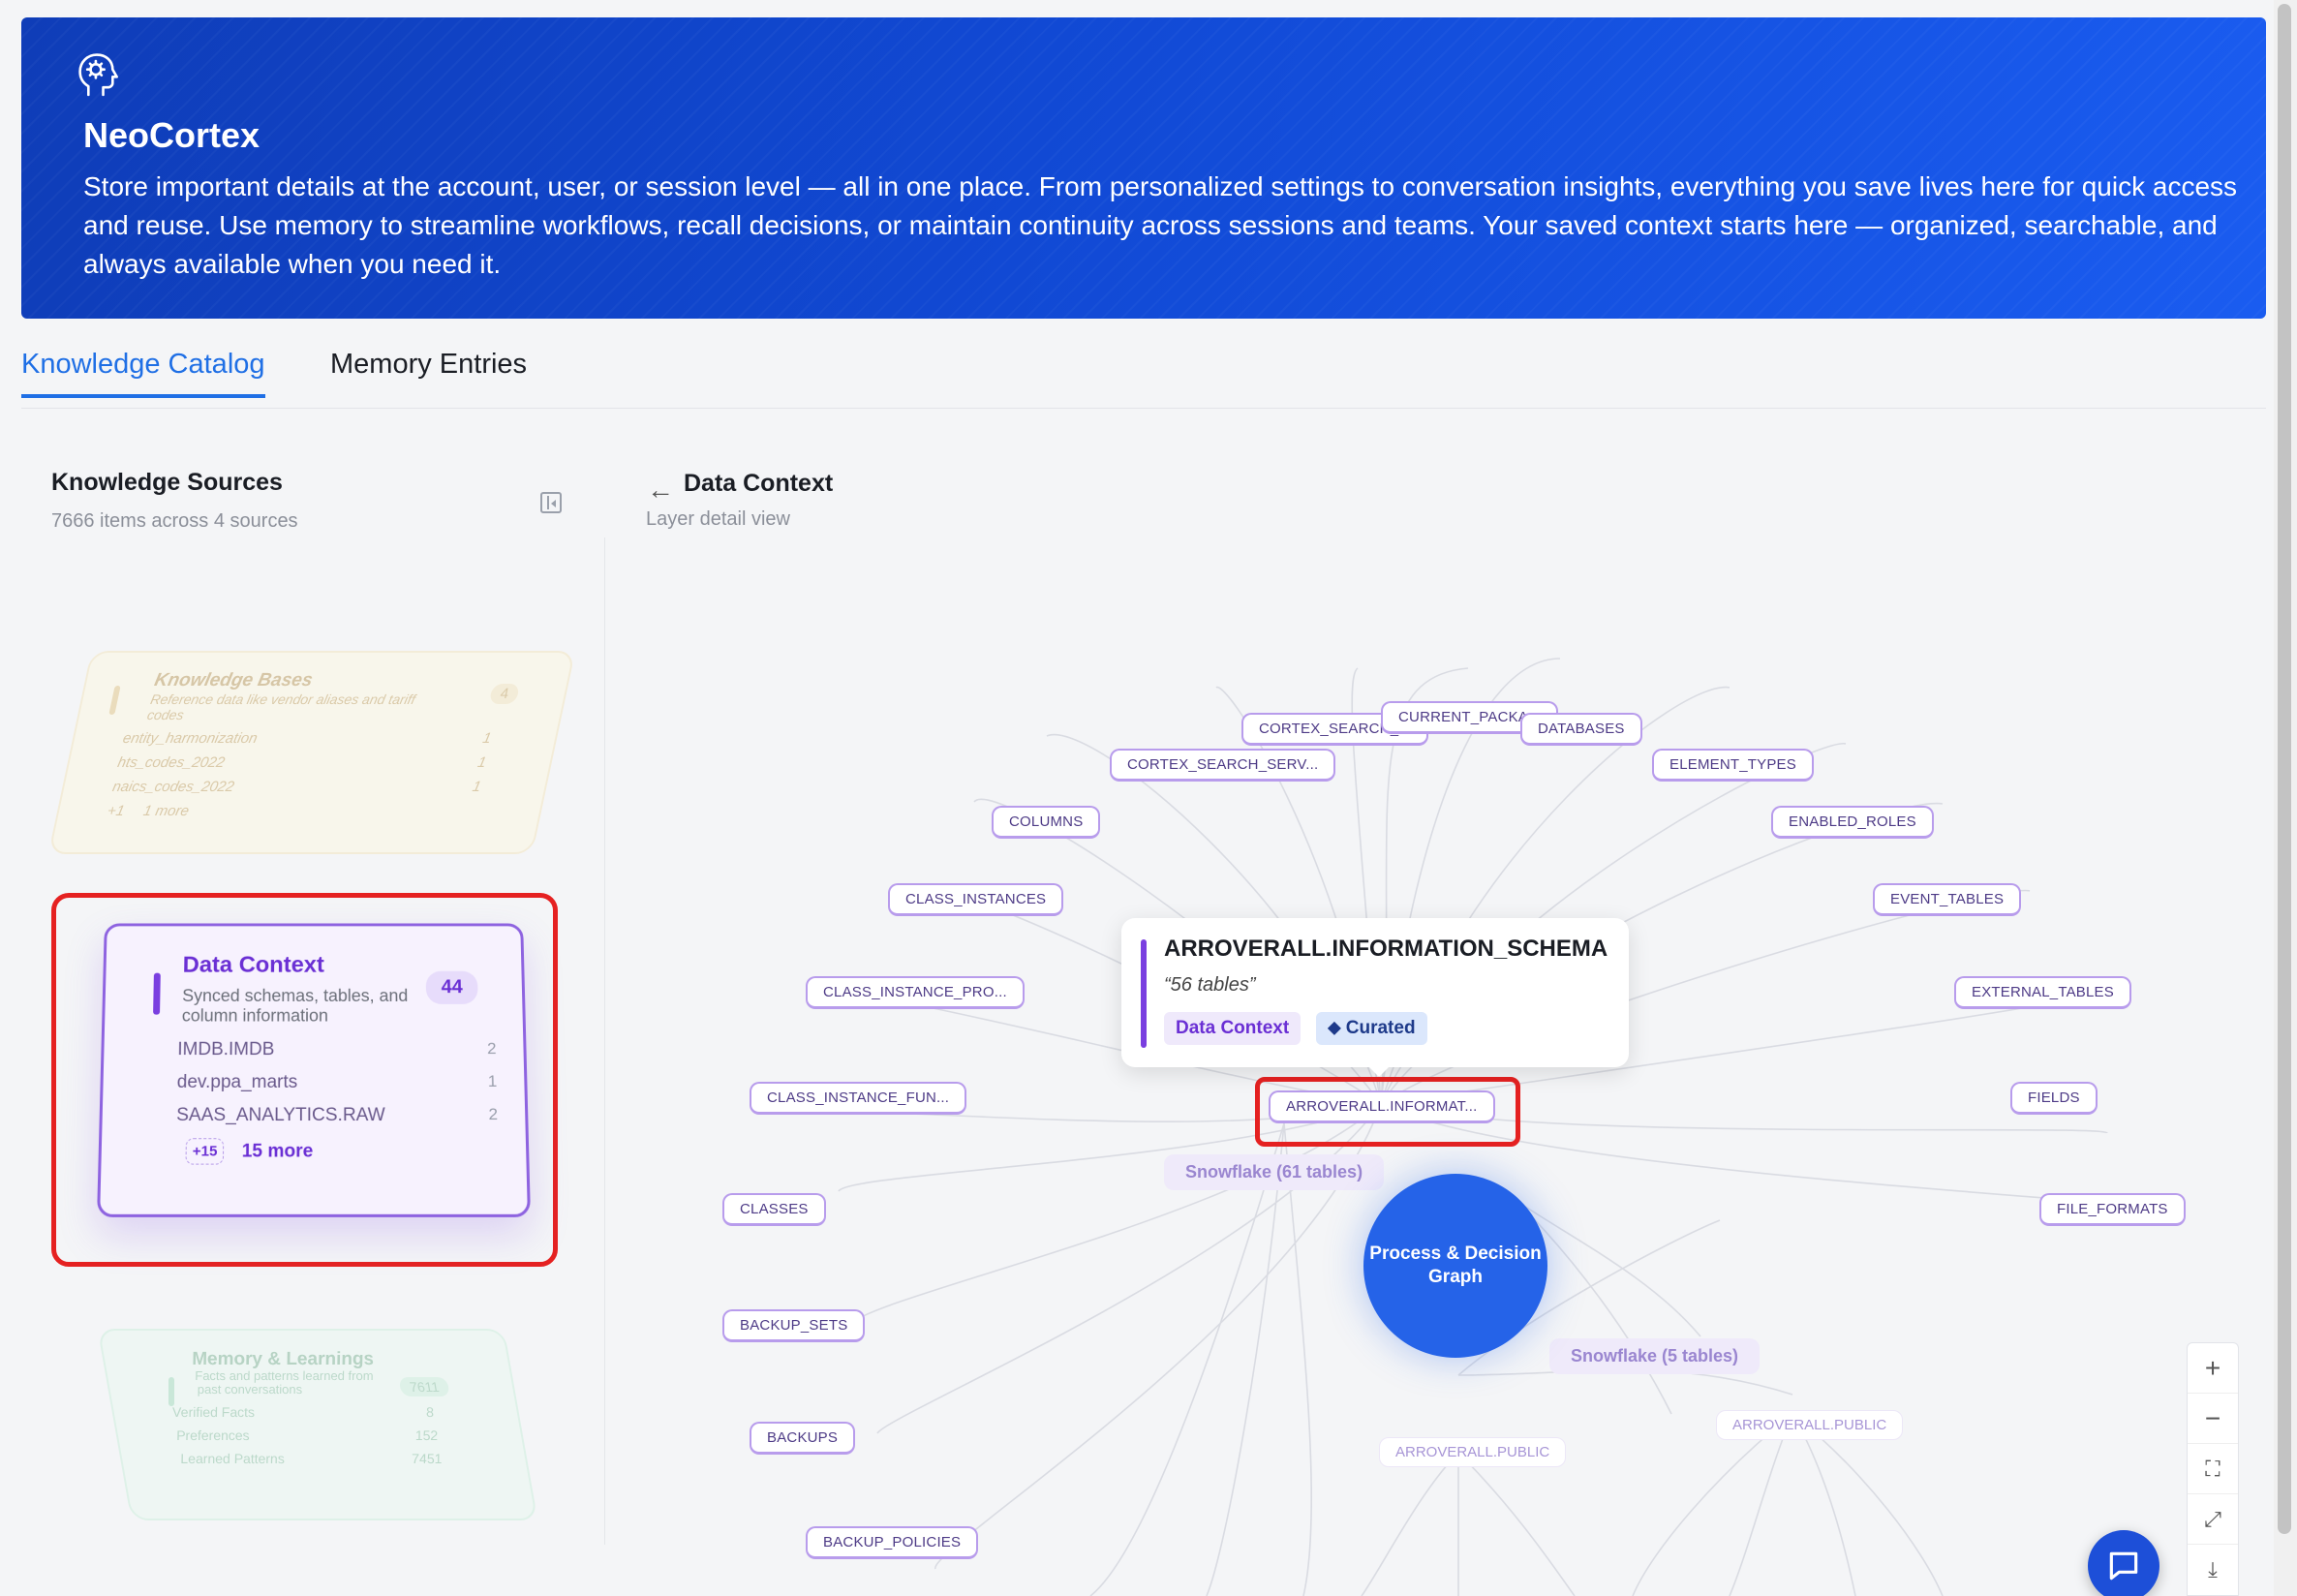  I want to click on card-title: Memory & Learnings, so click(283, 1359).